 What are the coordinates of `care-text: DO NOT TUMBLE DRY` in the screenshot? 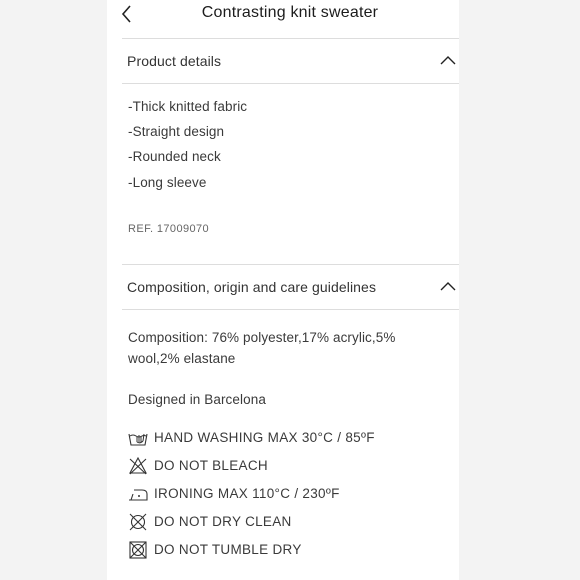 It's located at (228, 549).